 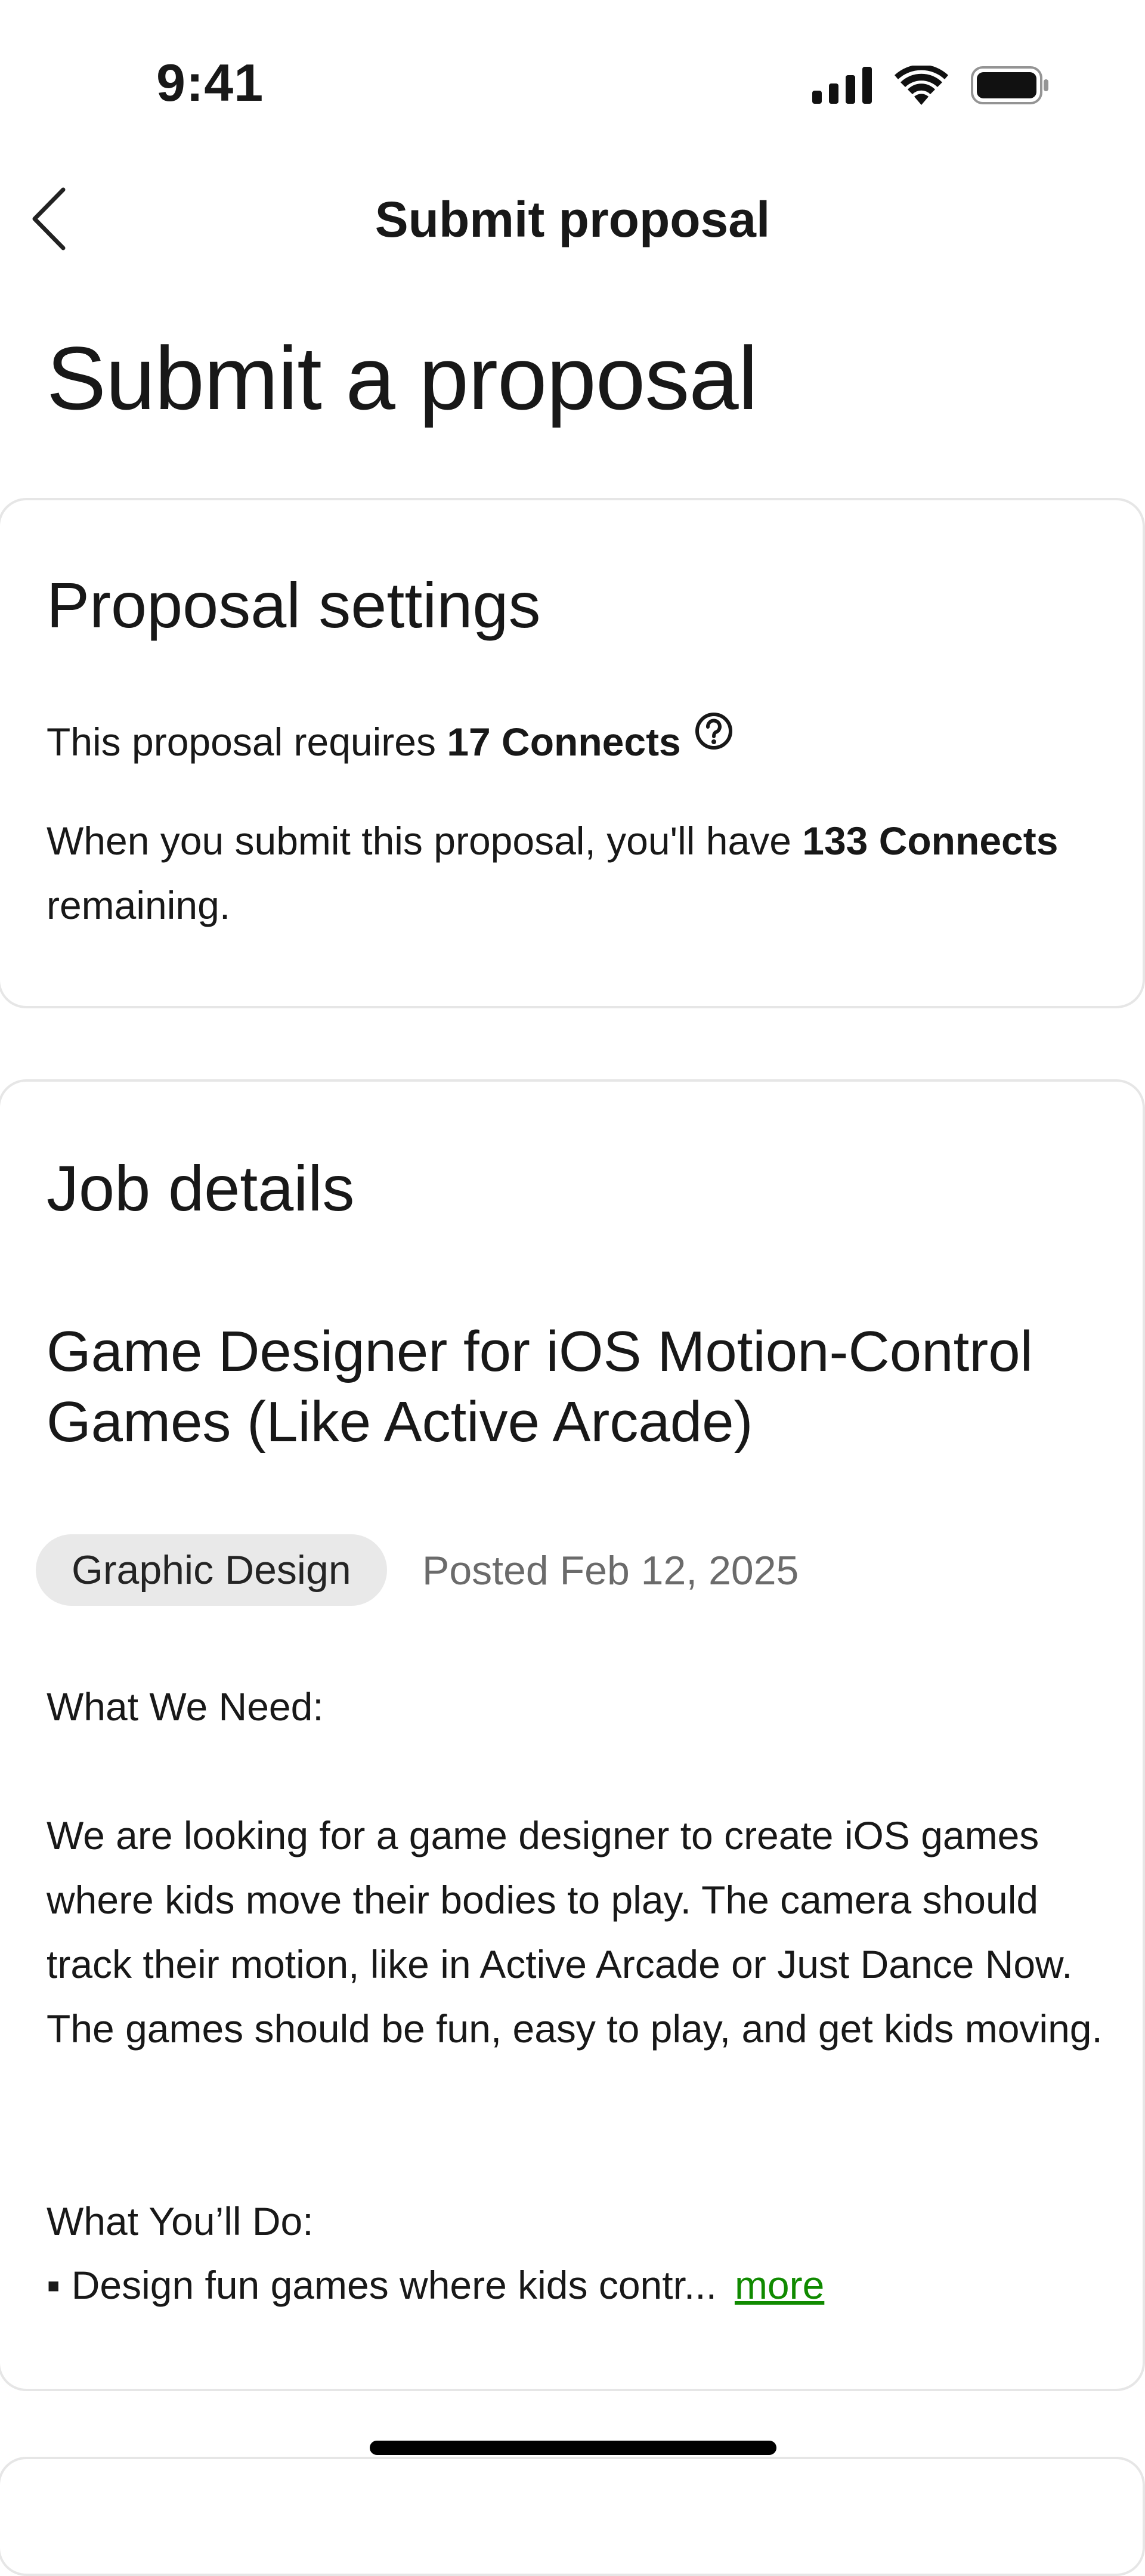 I want to click on category-chip: Graphic Design, so click(x=211, y=1570).